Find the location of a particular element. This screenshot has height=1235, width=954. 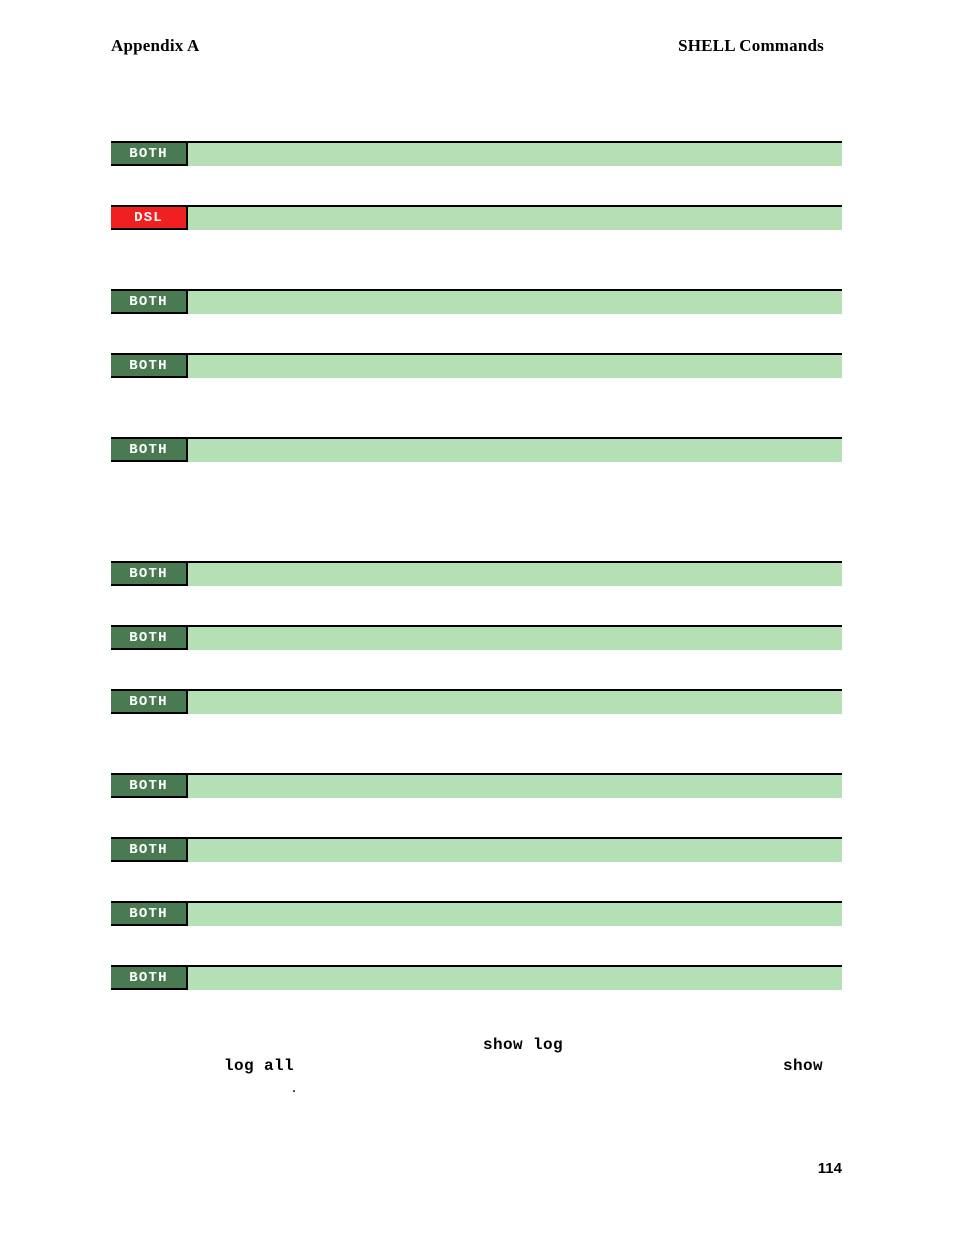

body-text-block: show log show log all . is located at coordinates (476, 1055).